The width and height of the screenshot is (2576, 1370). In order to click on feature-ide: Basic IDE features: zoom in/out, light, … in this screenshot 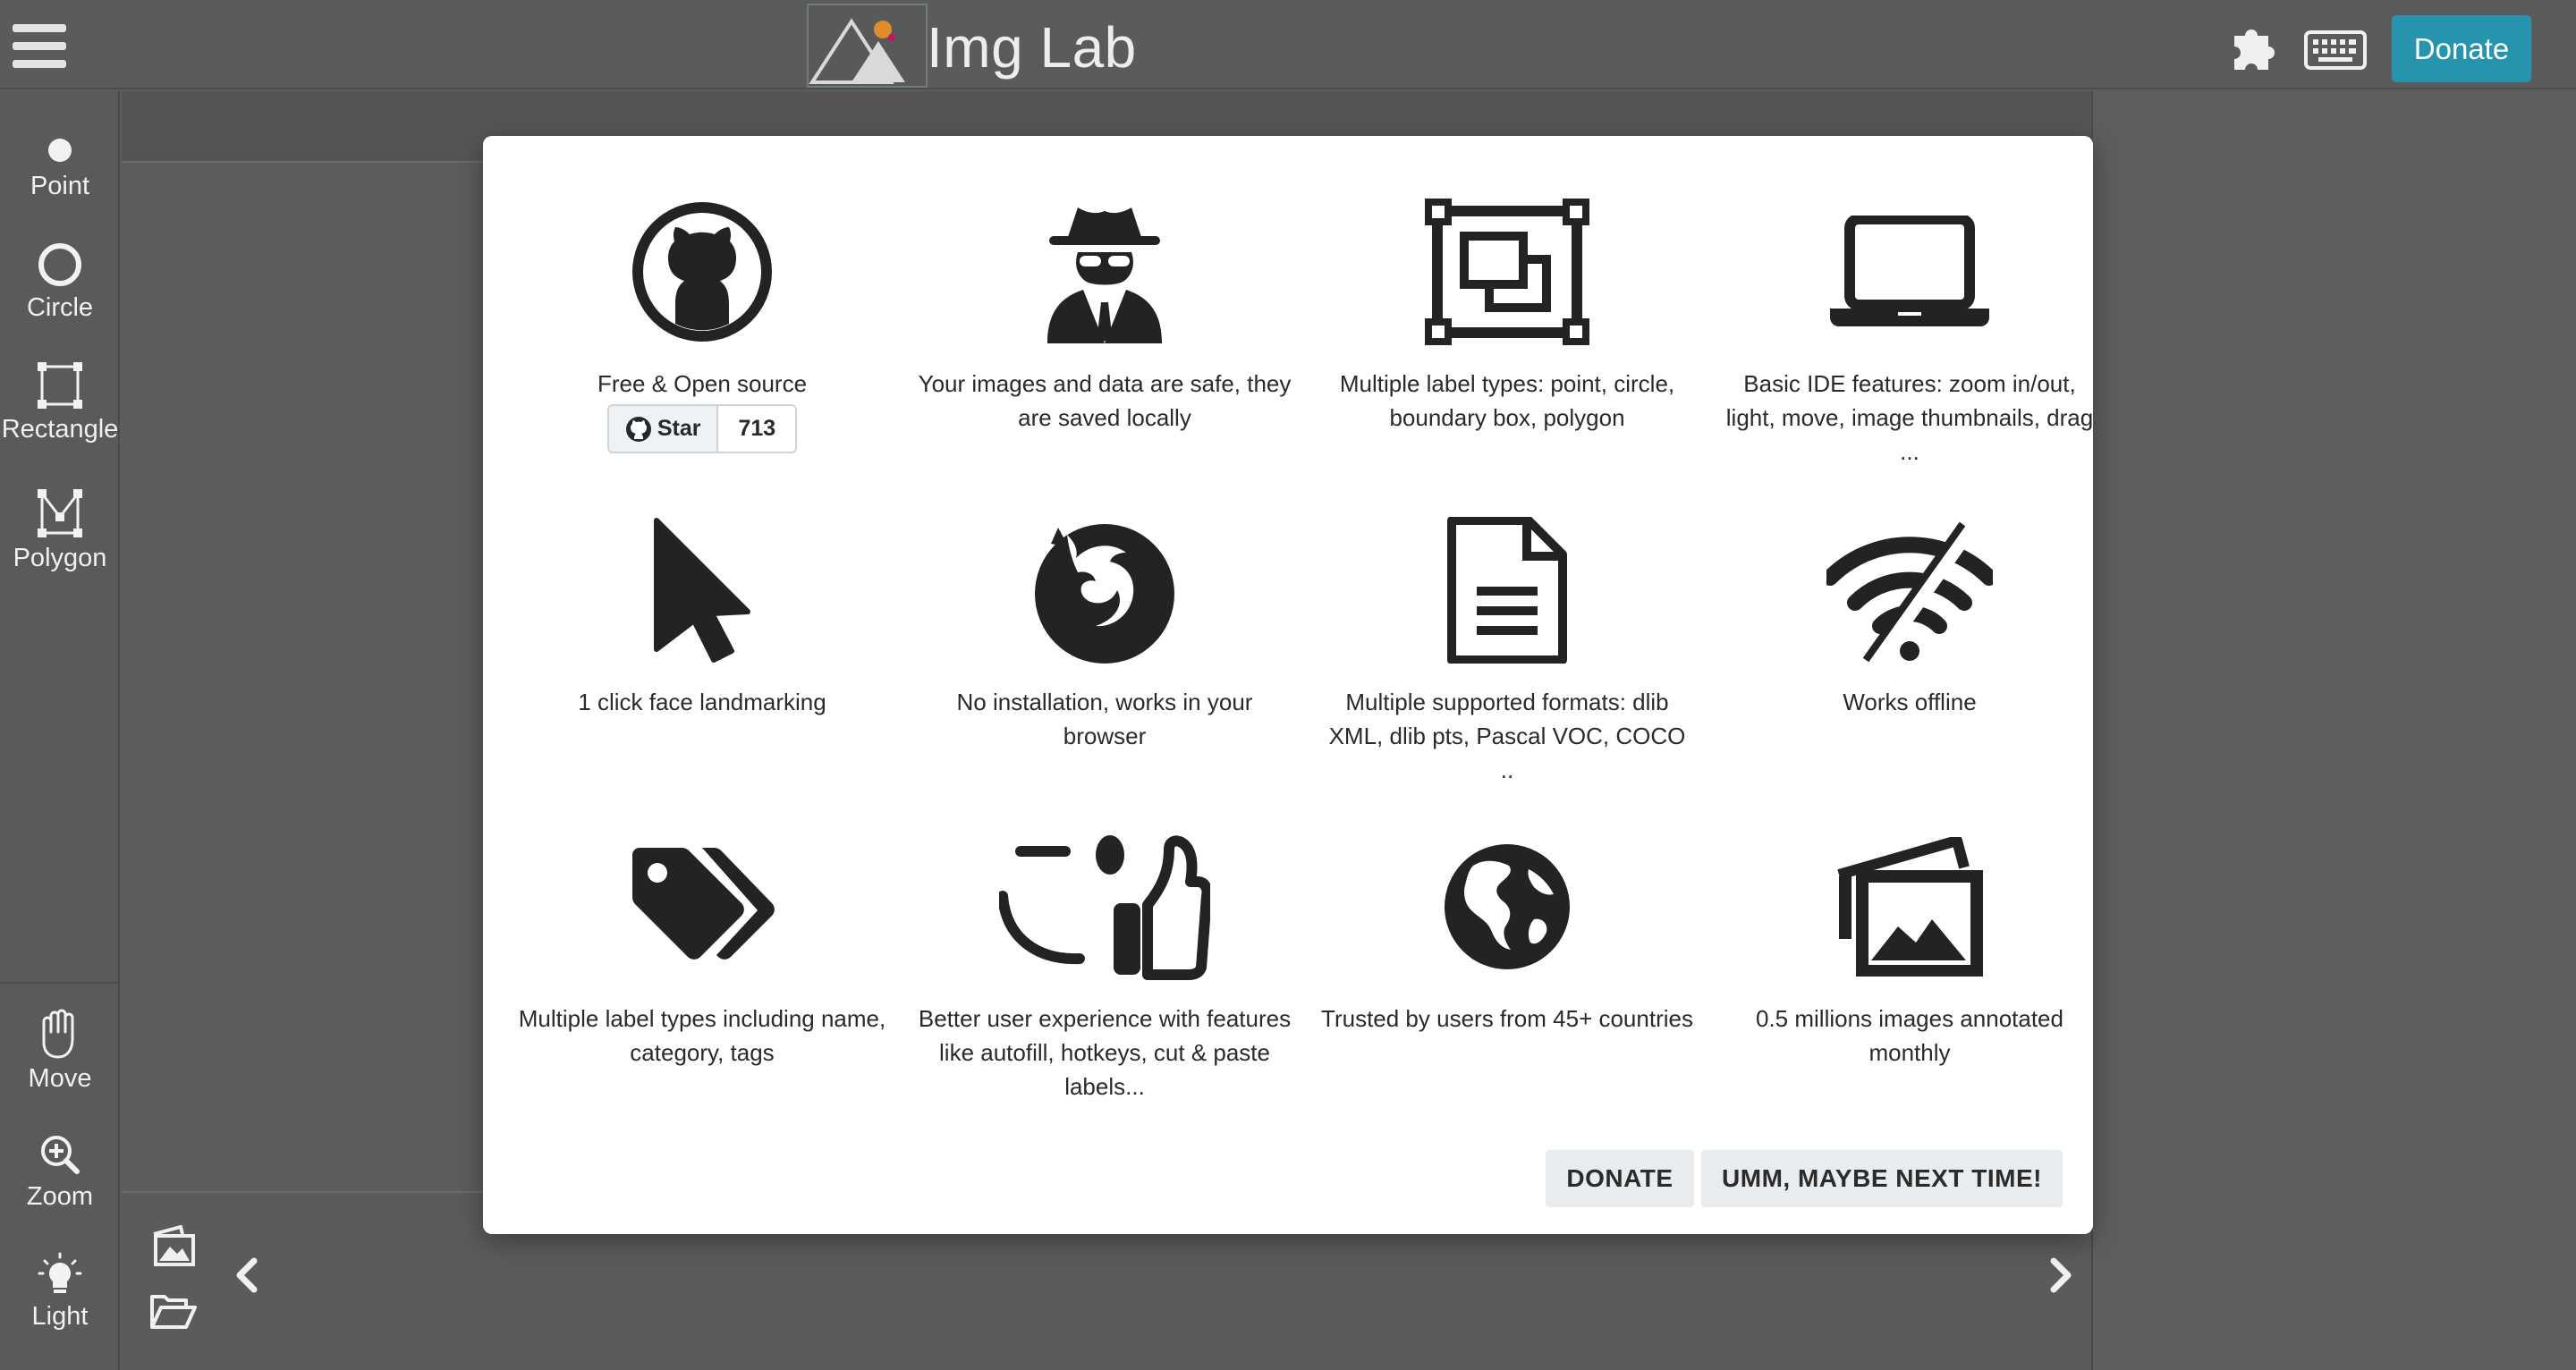, I will do `click(1909, 330)`.